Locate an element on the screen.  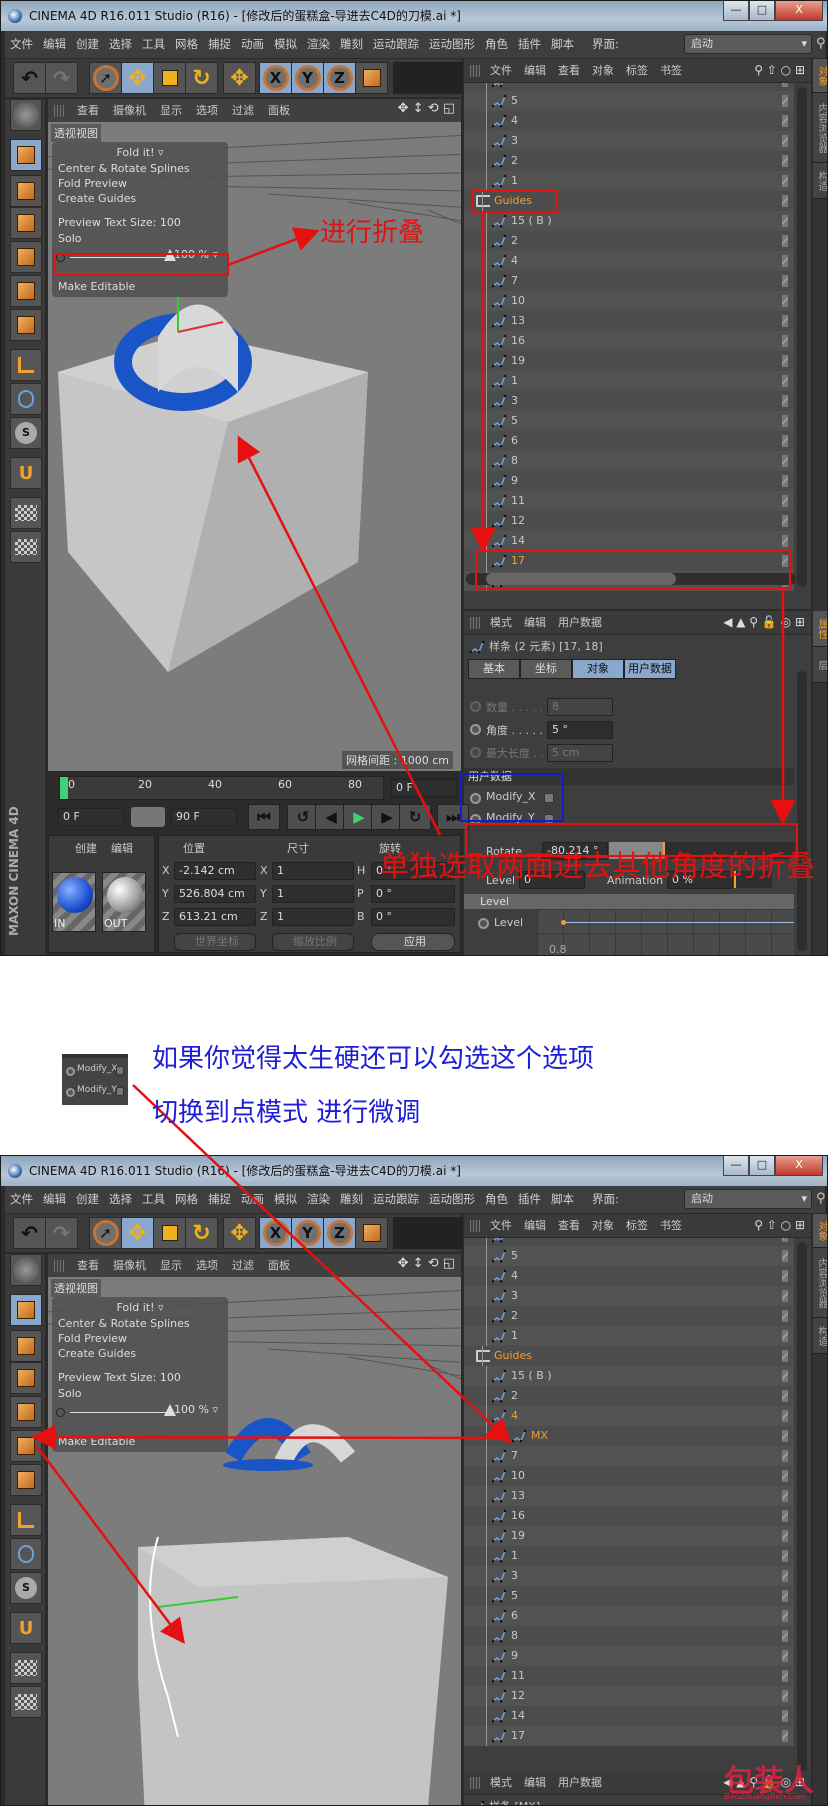
position-field: 613.21 cm is located at coordinates (215, 917).